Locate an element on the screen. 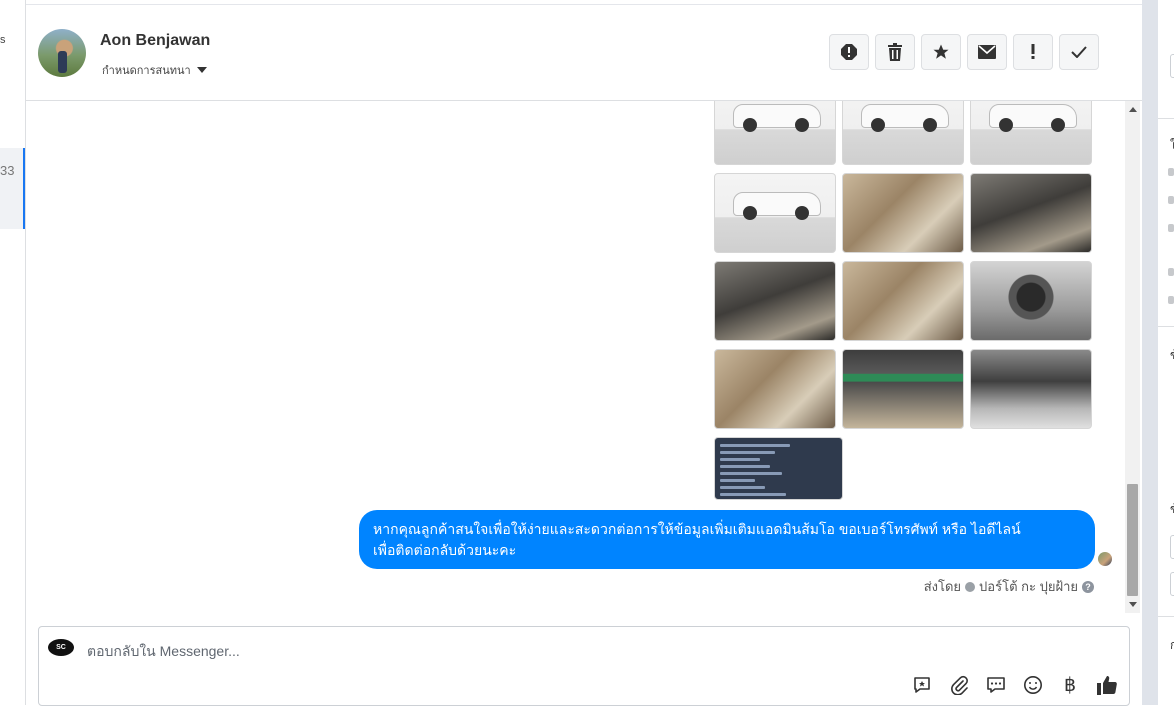  quick-reply-button is located at coordinates (996, 685).